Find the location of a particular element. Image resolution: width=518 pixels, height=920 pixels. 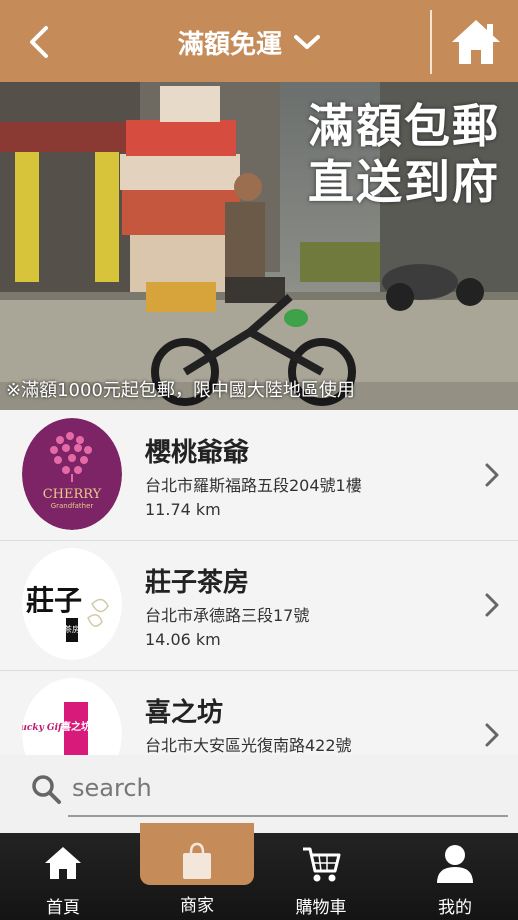

store-row-xizhifang: Lucky Gift! 喜之坊 喜之坊 台北市大安區光復南路422號 is located at coordinates (259, 712).